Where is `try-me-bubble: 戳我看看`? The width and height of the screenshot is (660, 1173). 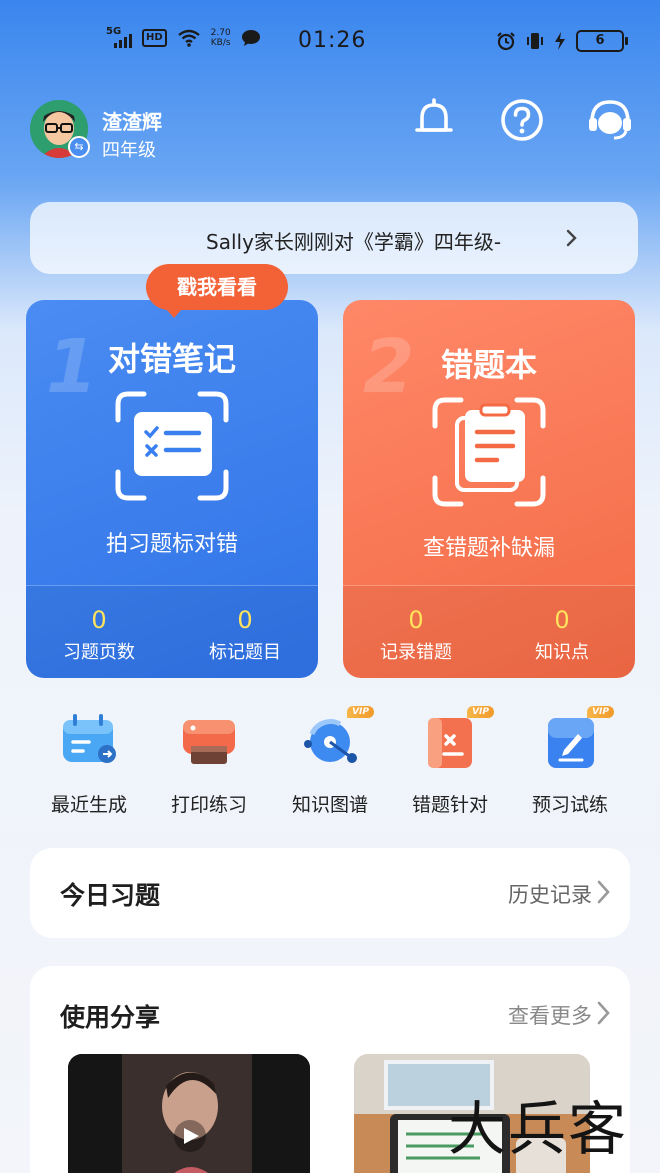
try-me-bubble: 戳我看看 is located at coordinates (217, 291).